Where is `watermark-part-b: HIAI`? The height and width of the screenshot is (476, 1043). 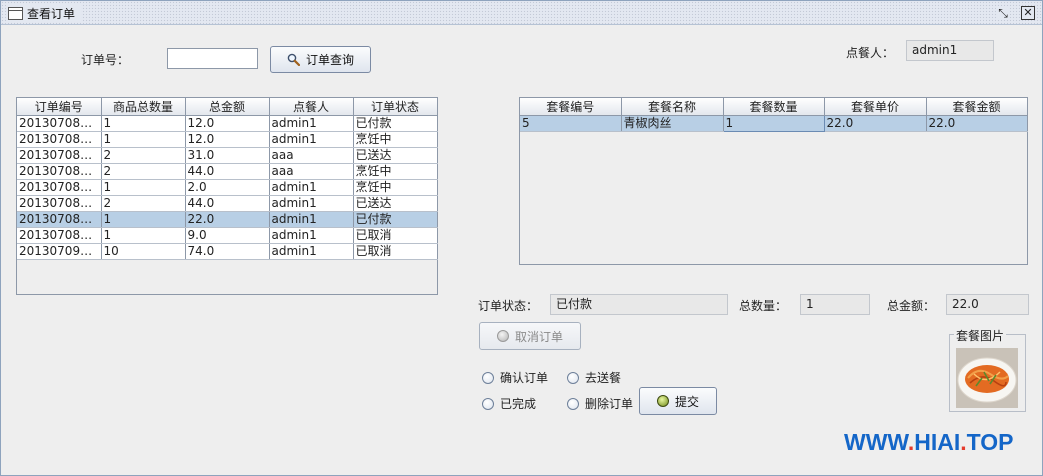 watermark-part-b: HIAI is located at coordinates (937, 442).